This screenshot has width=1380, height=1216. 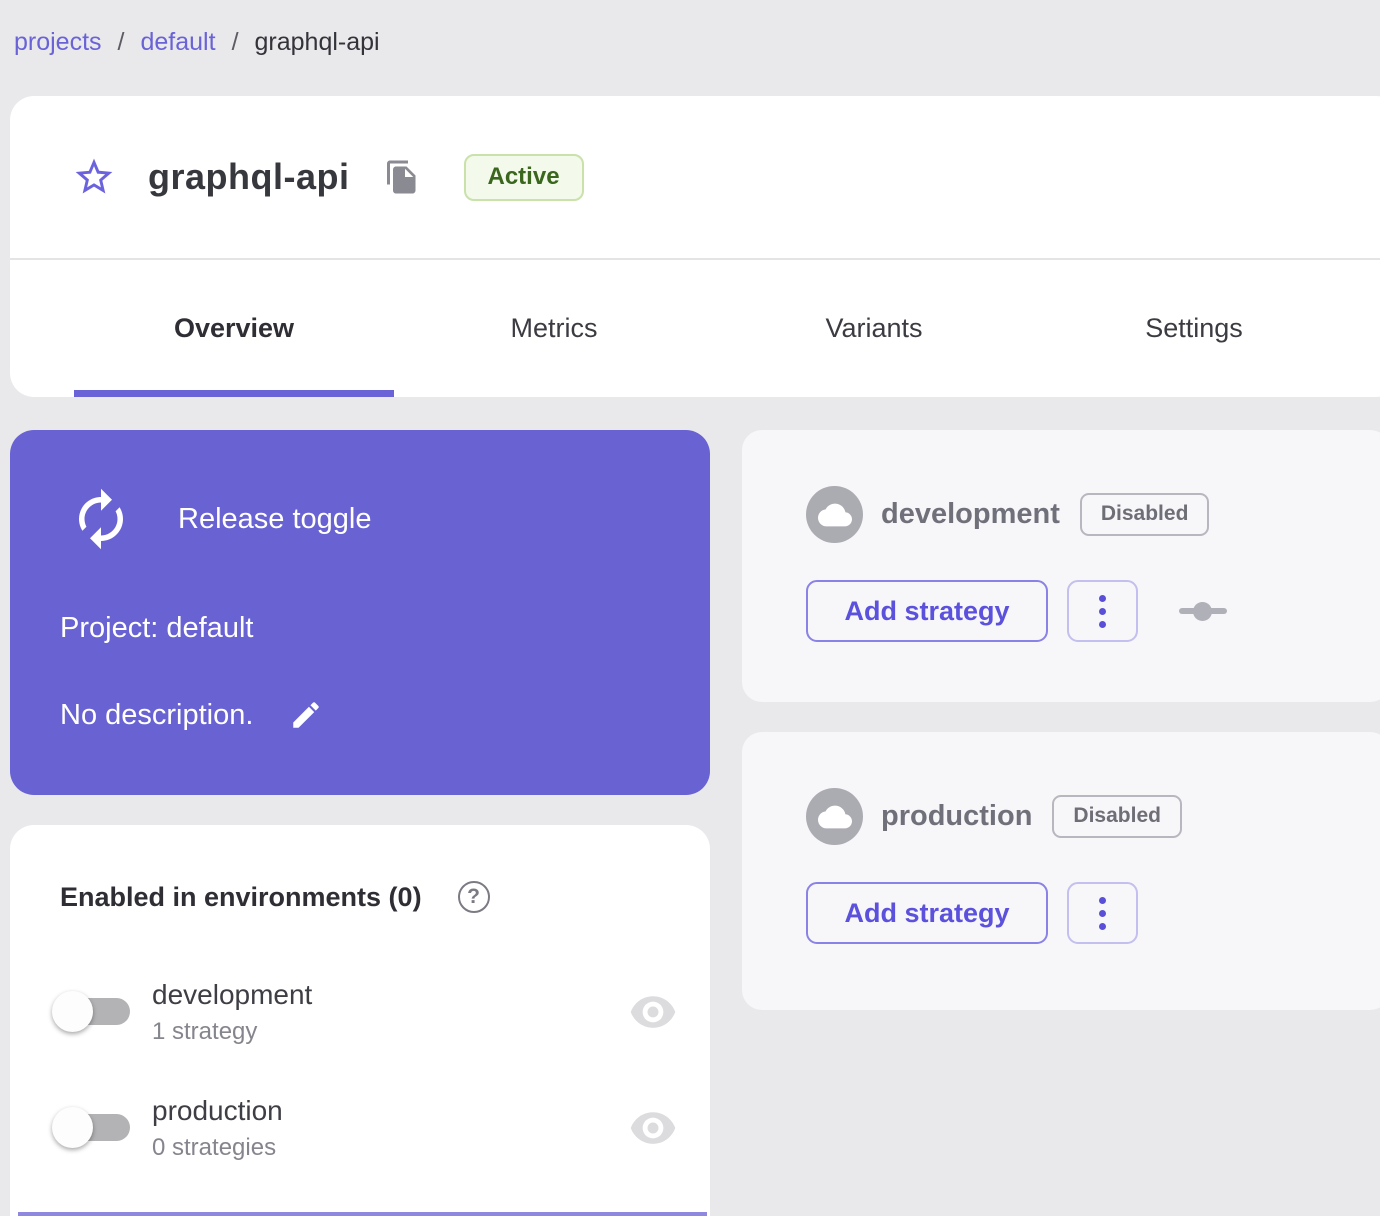 I want to click on active-tab-indicator, so click(x=234, y=393).